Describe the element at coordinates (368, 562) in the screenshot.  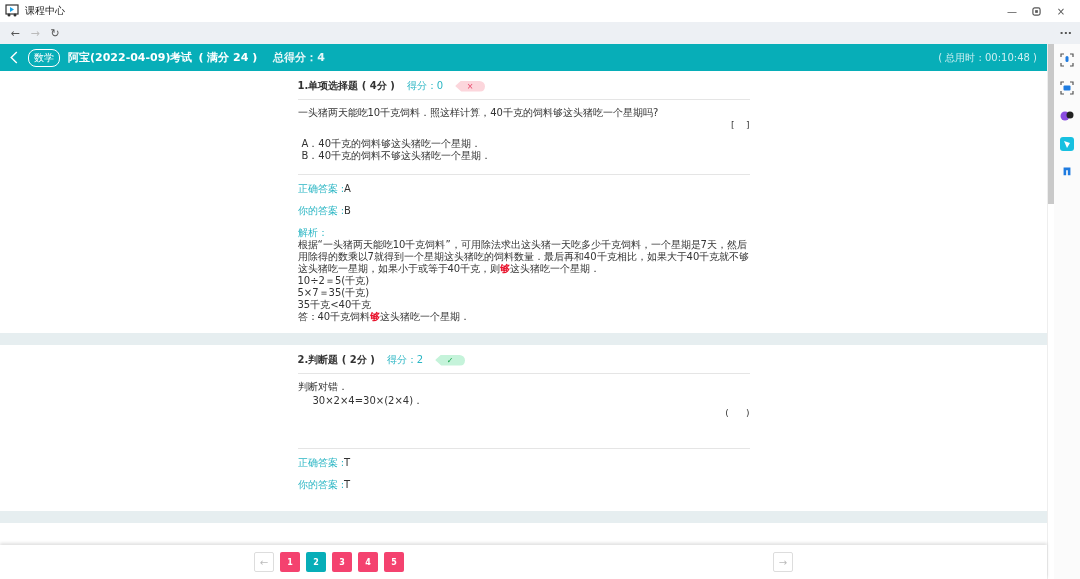
I see `page-button: 4` at that location.